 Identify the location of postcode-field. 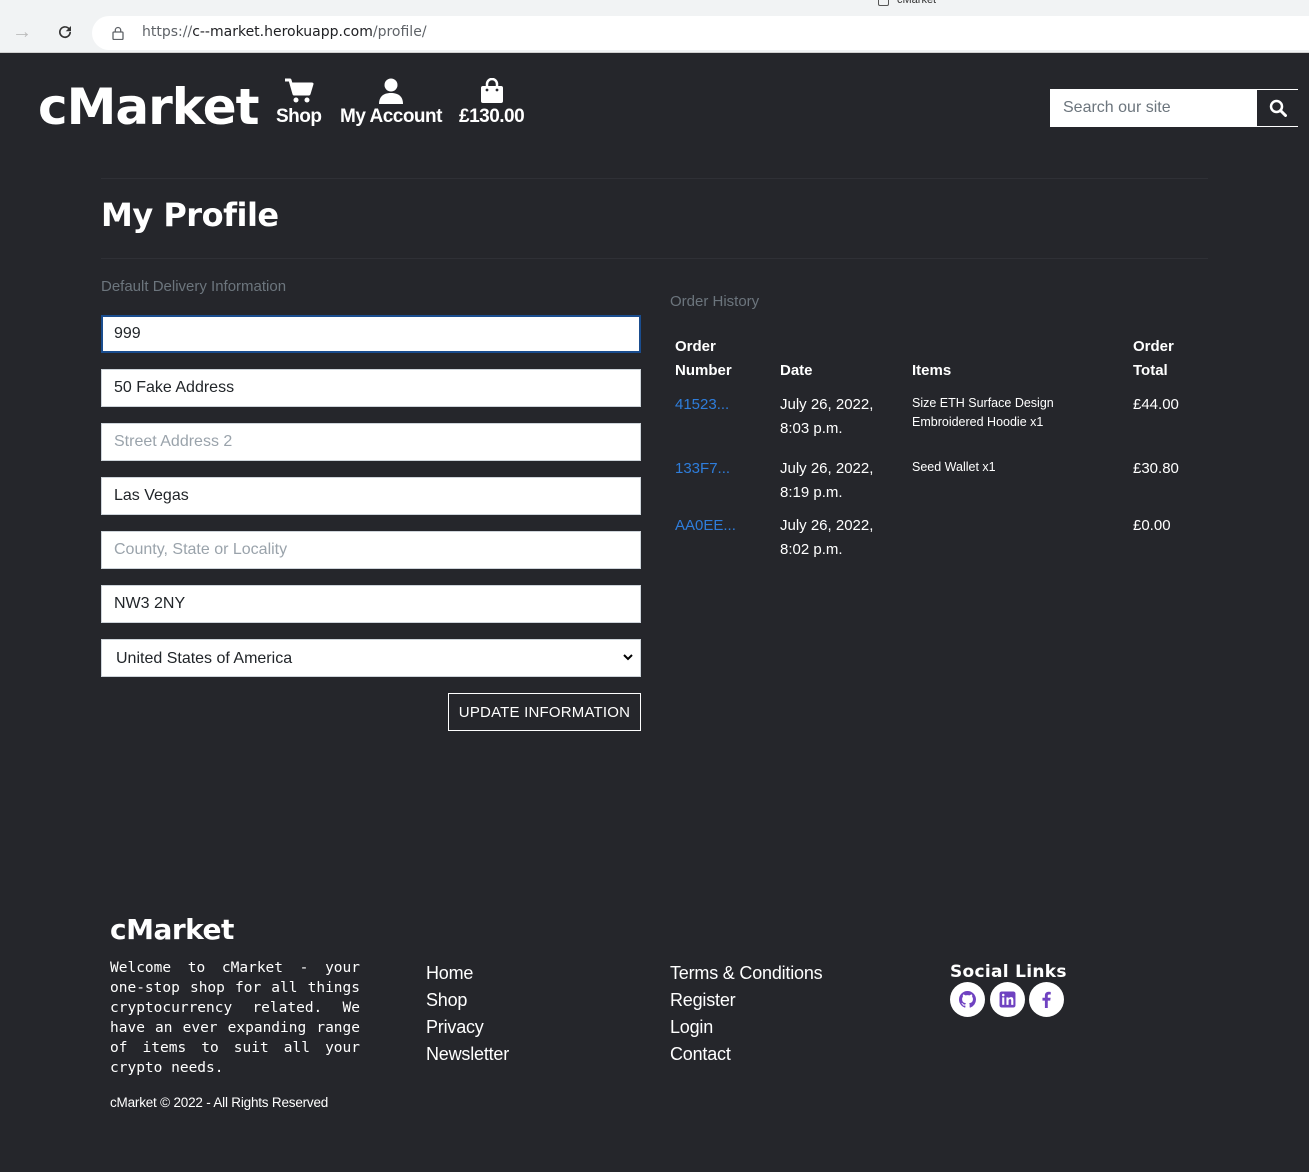
(371, 604).